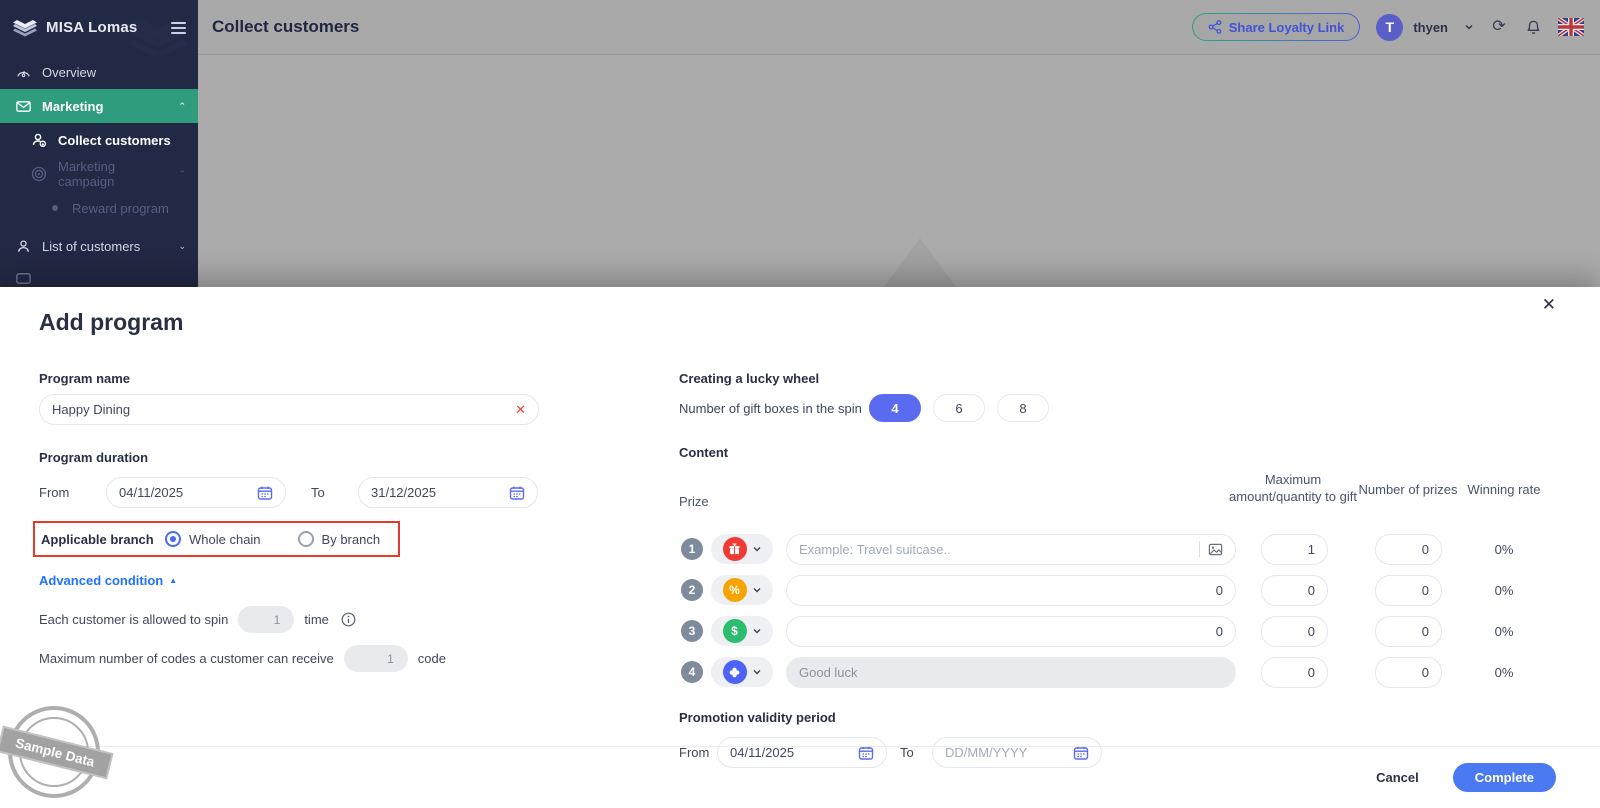 The width and height of the screenshot is (1600, 808). What do you see at coordinates (57, 752) in the screenshot?
I see `sample-data-stamp: Sample Data` at bounding box center [57, 752].